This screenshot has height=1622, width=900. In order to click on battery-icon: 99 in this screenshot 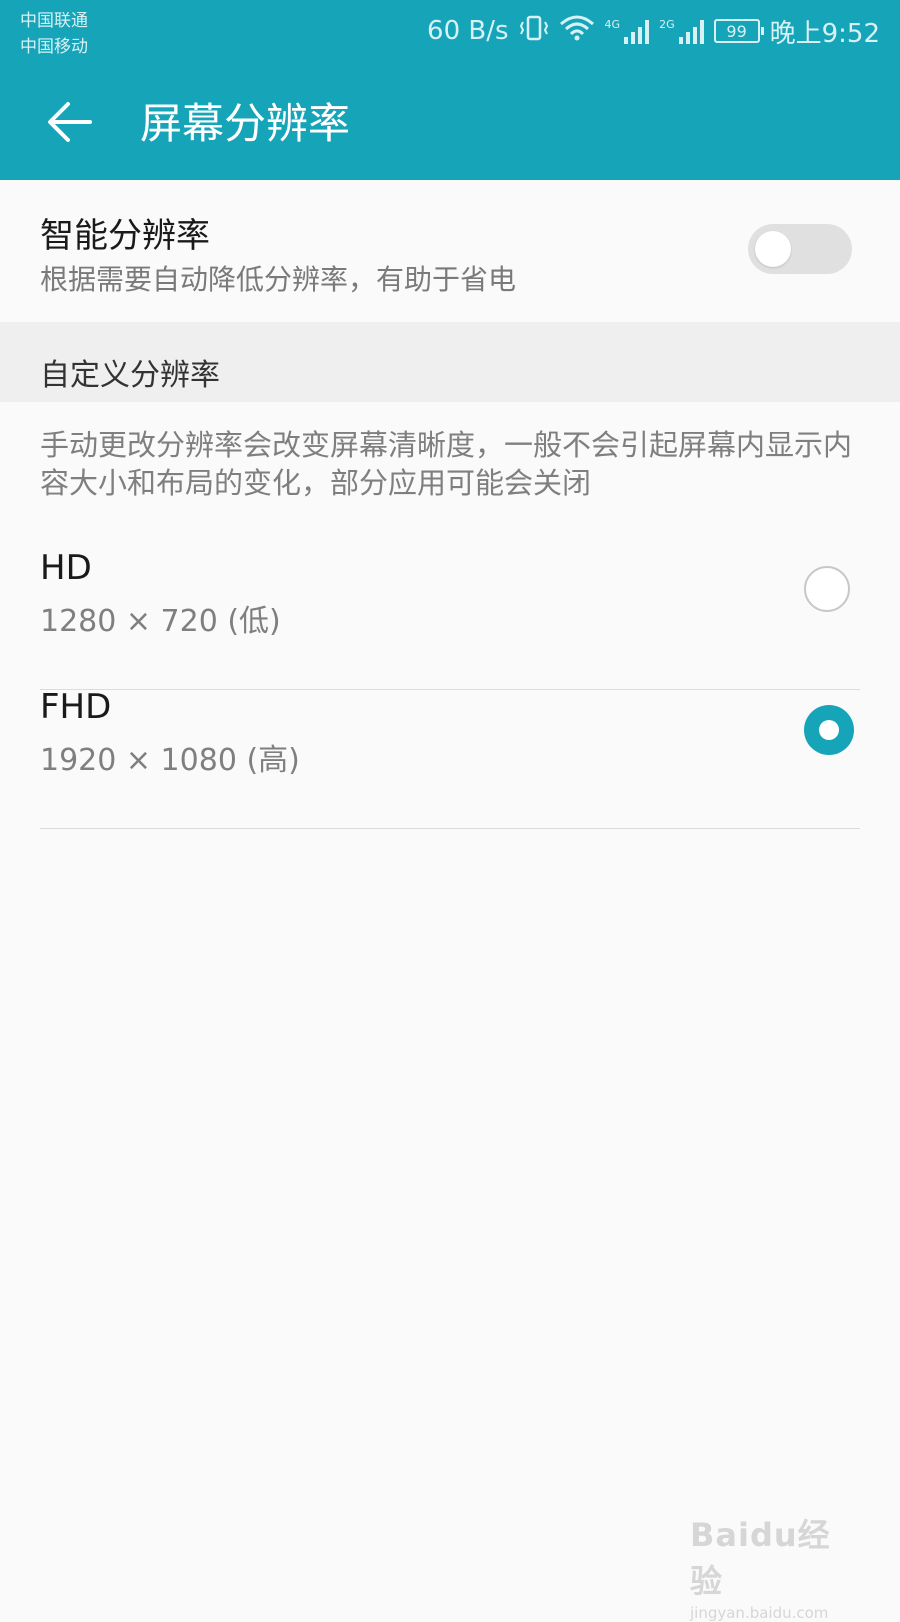, I will do `click(738, 31)`.